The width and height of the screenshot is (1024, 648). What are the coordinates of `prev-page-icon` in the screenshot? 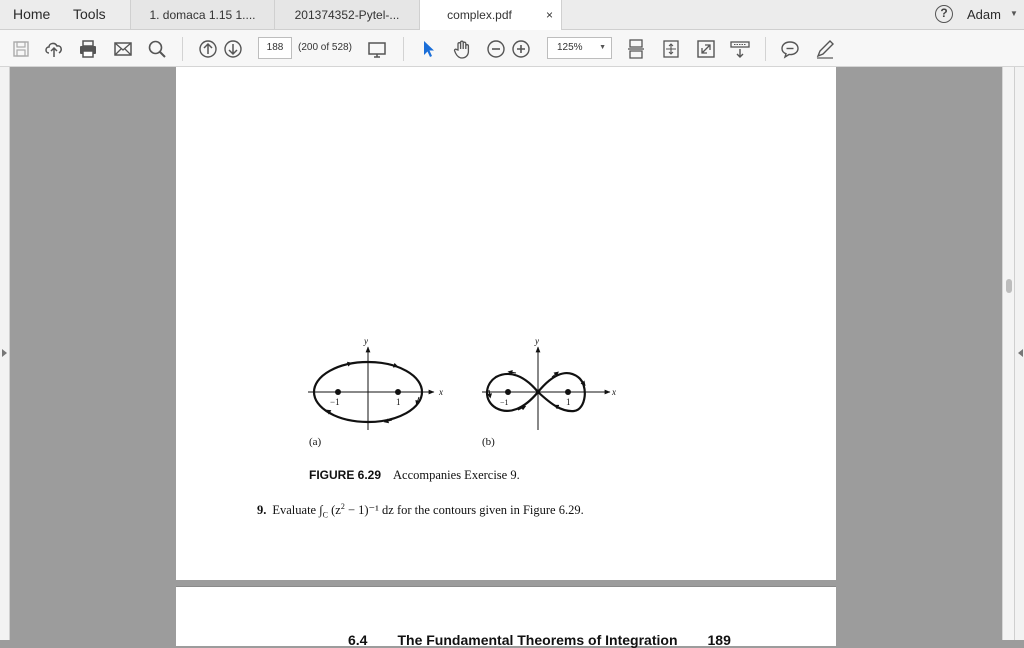 It's located at (208, 49).